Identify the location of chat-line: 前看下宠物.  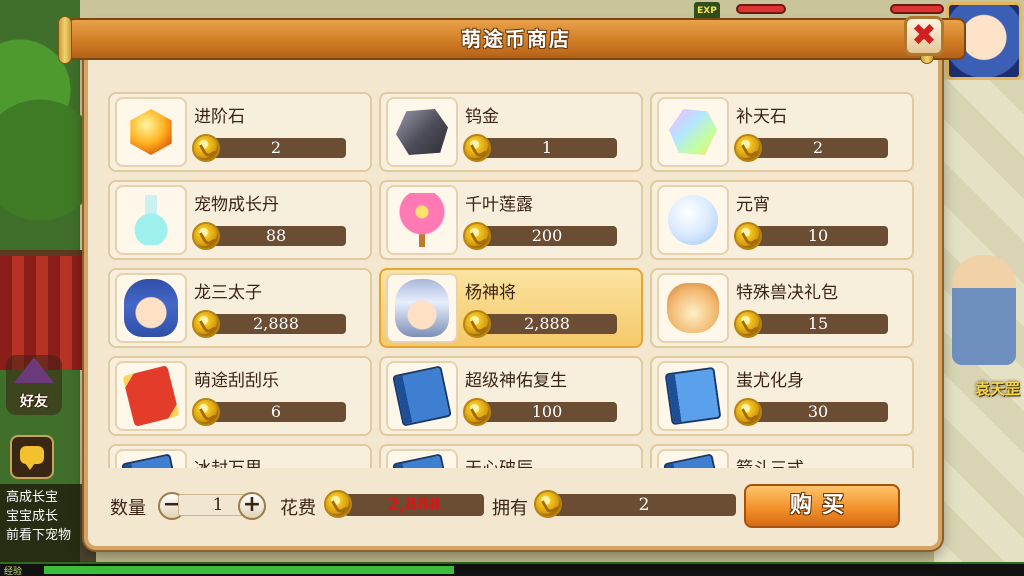
(39, 535).